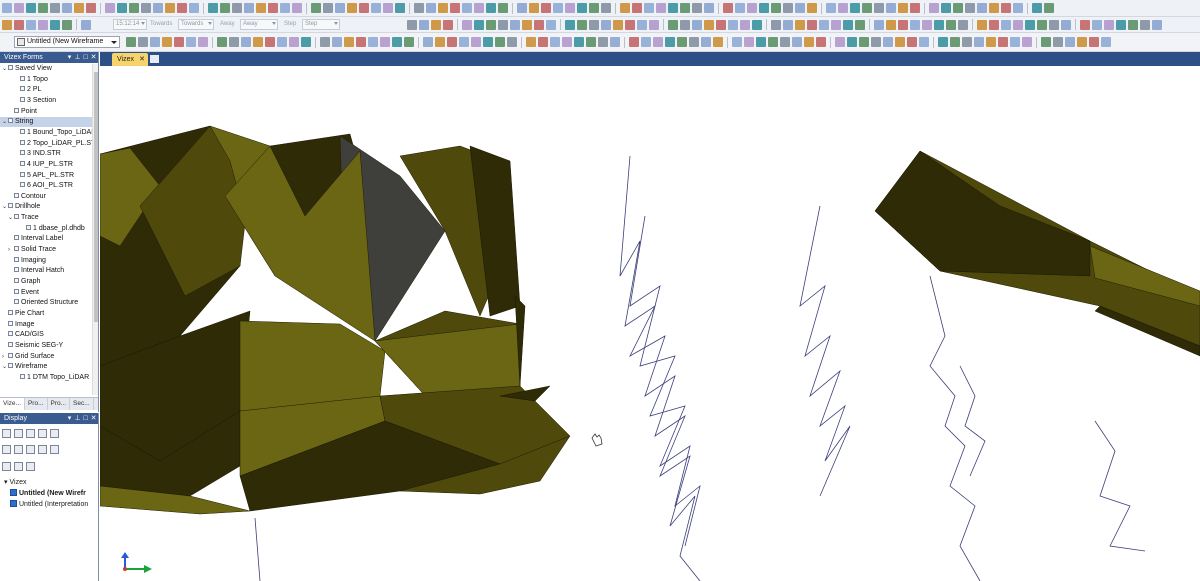  What do you see at coordinates (142, 59) in the screenshot?
I see `close-icon: ✕` at bounding box center [142, 59].